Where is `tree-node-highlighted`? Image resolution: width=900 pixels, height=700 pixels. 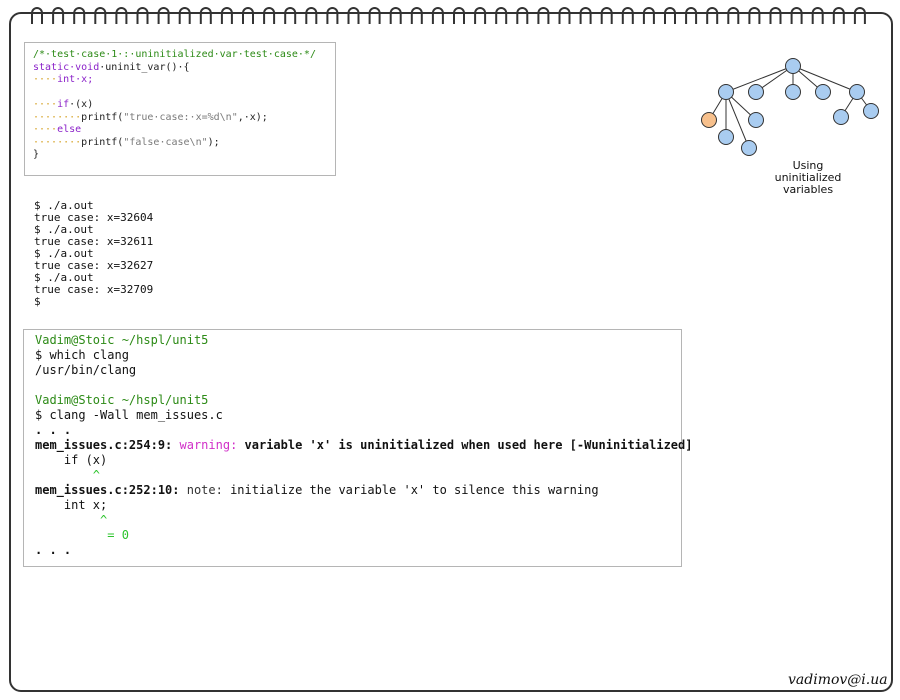
tree-node-highlighted is located at coordinates (709, 120).